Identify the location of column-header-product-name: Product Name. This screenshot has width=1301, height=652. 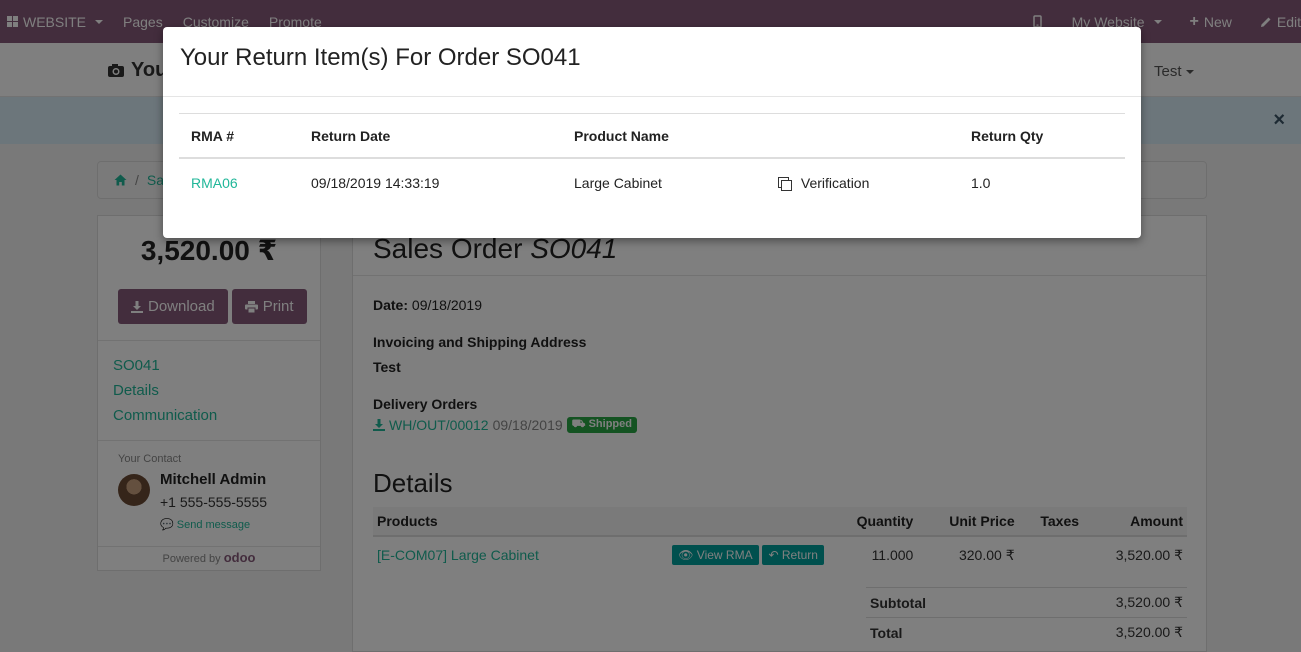
(664, 136).